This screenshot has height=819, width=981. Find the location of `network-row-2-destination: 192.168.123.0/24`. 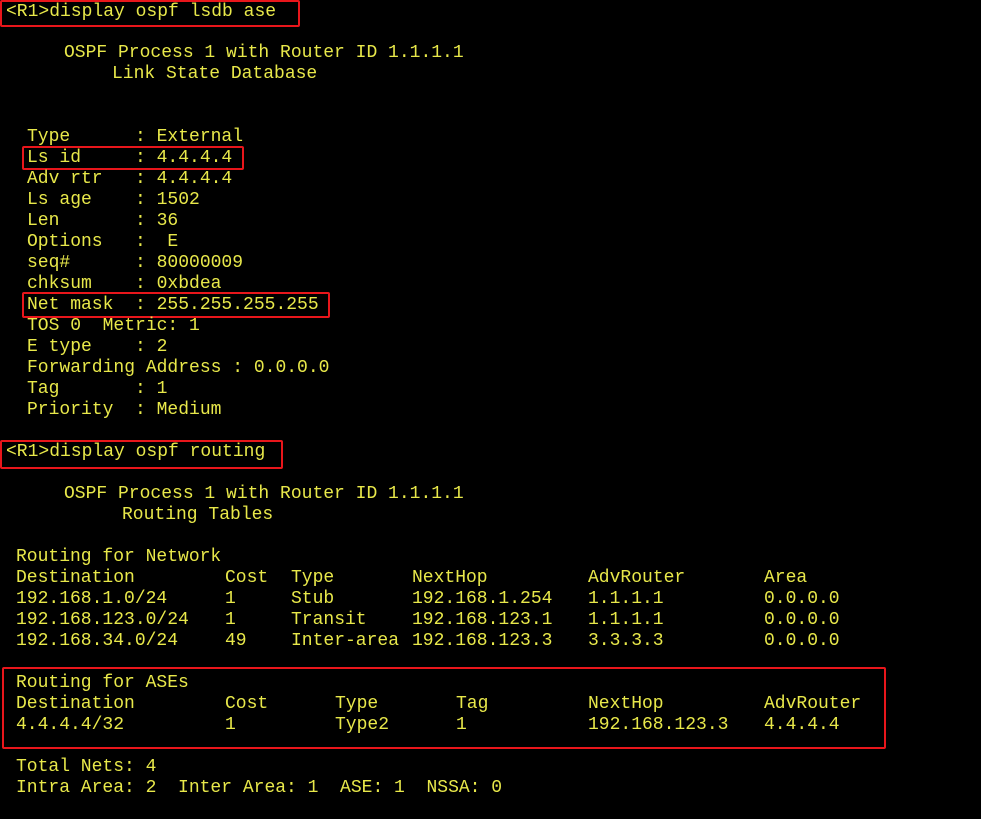

network-row-2-destination: 192.168.123.0/24 is located at coordinates (102, 620).